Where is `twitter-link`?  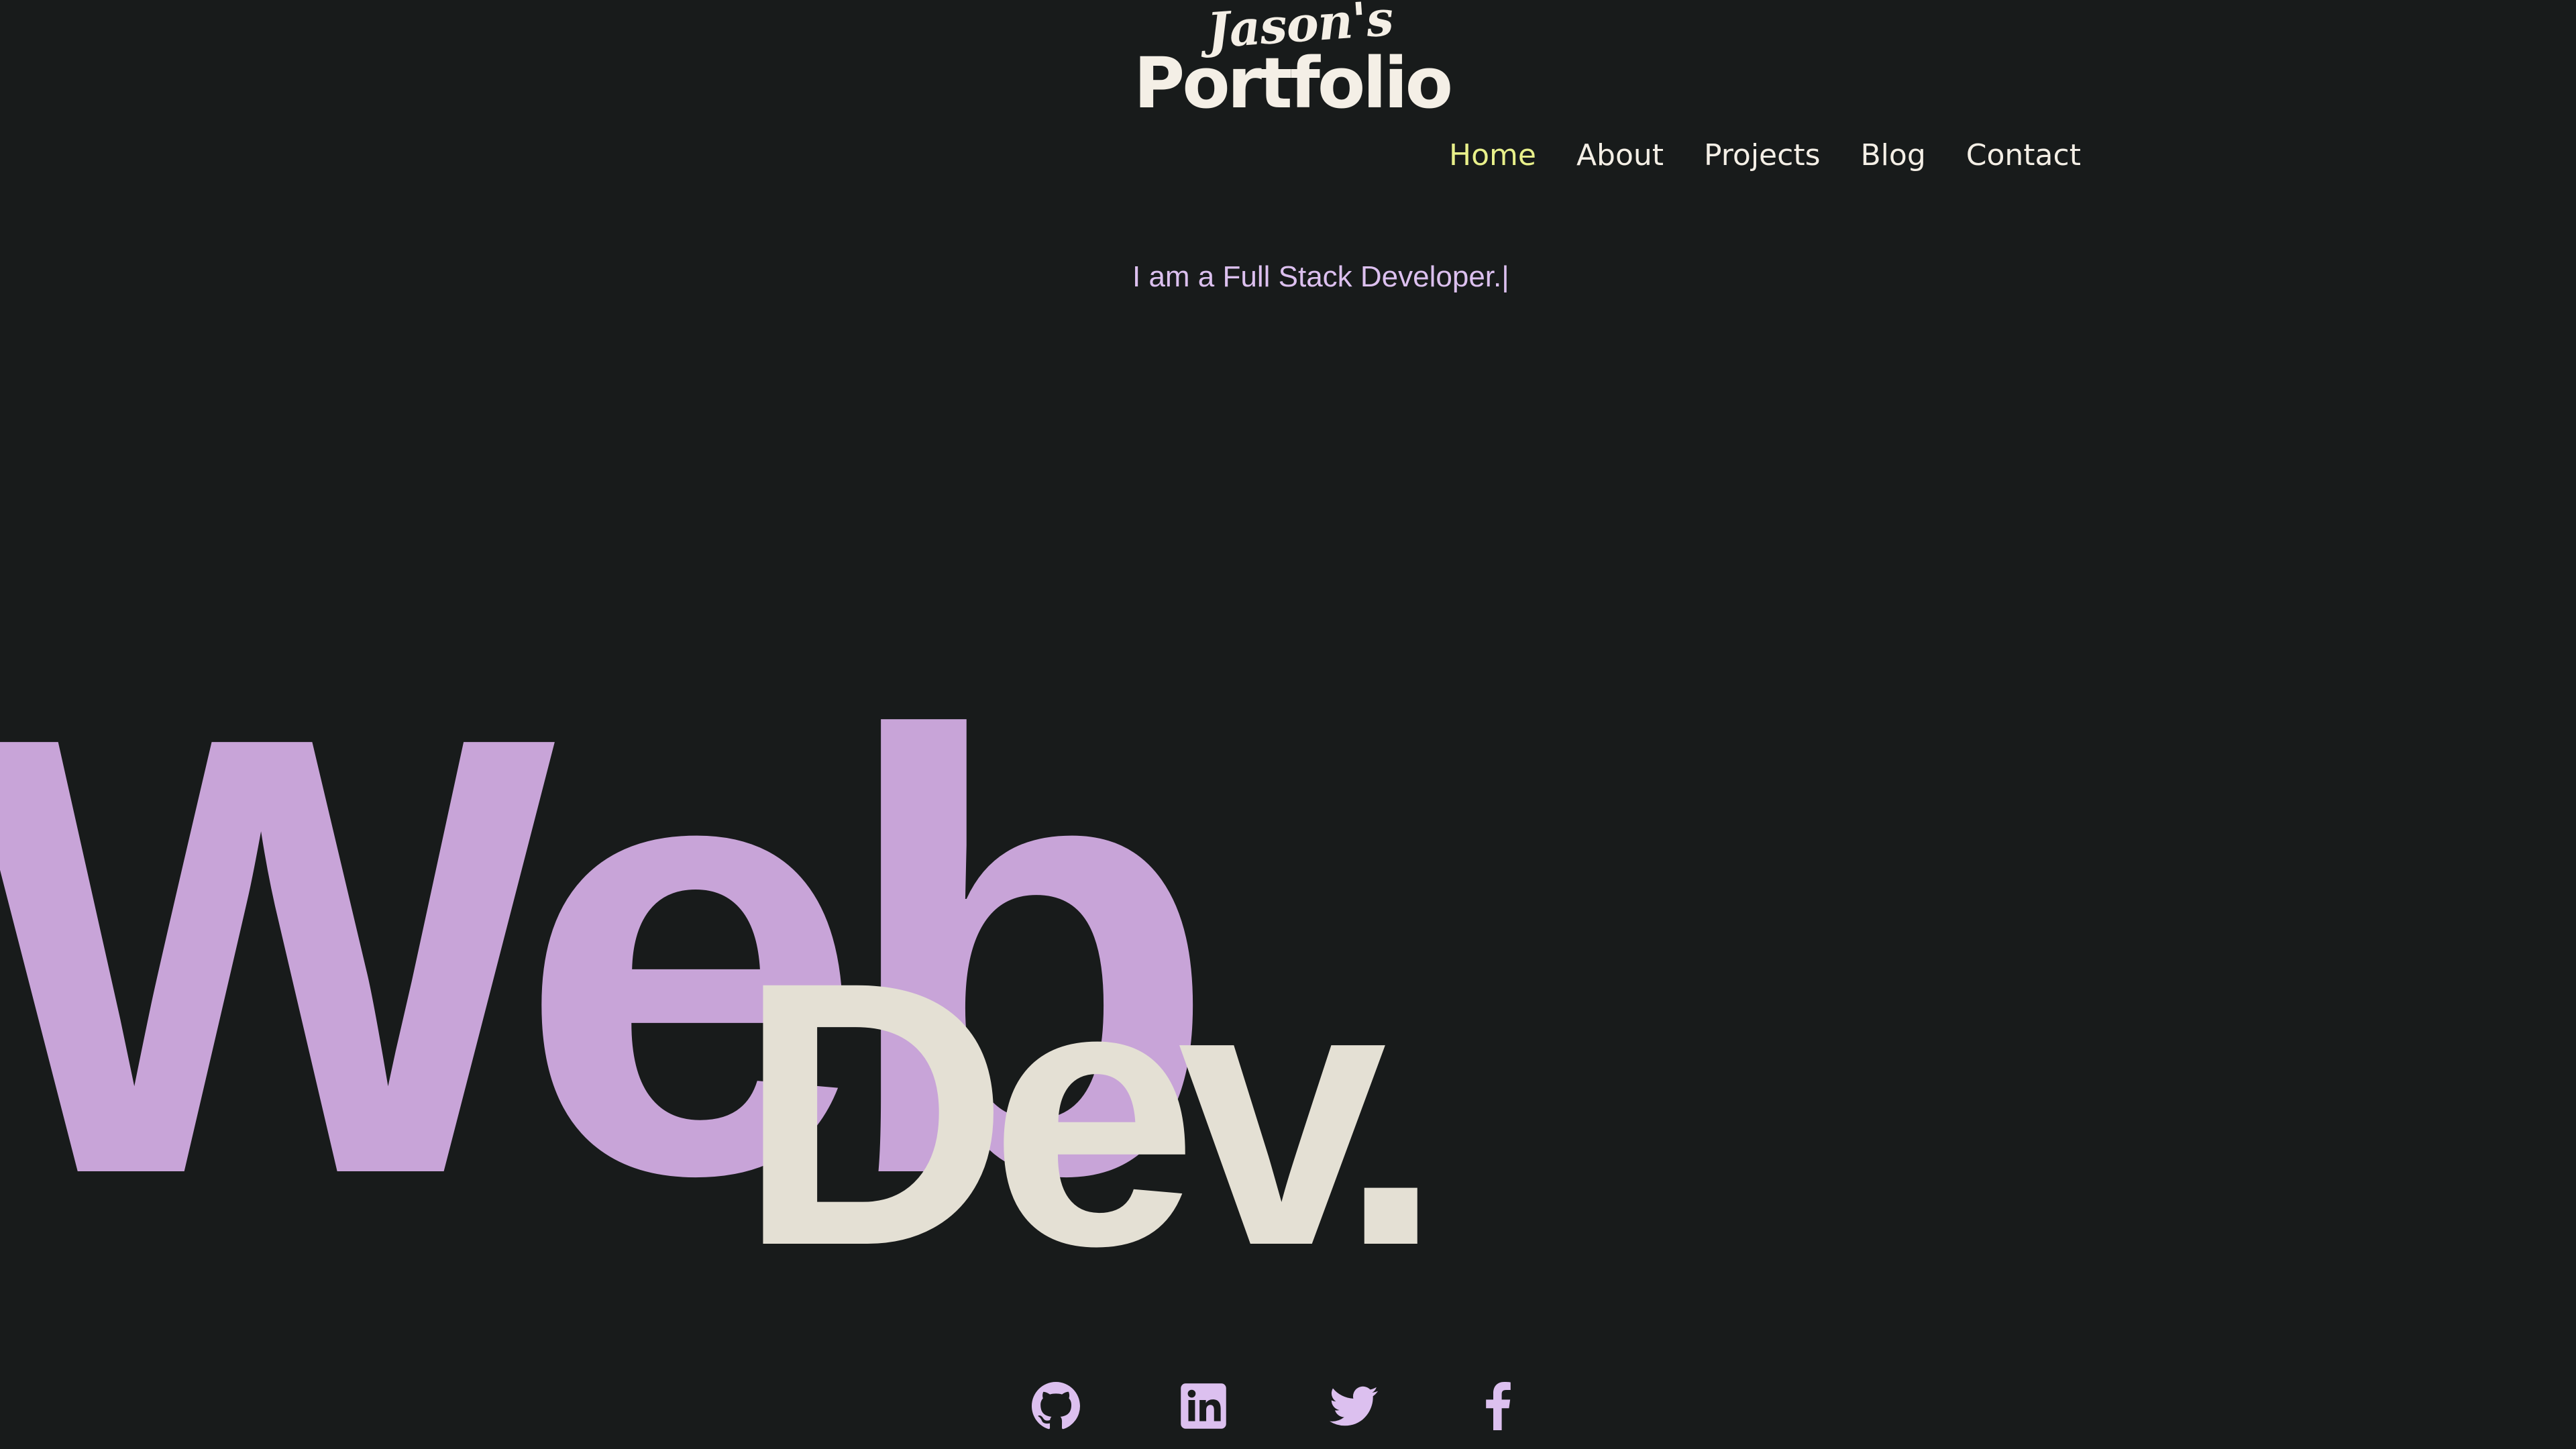 twitter-link is located at coordinates (1354, 1406).